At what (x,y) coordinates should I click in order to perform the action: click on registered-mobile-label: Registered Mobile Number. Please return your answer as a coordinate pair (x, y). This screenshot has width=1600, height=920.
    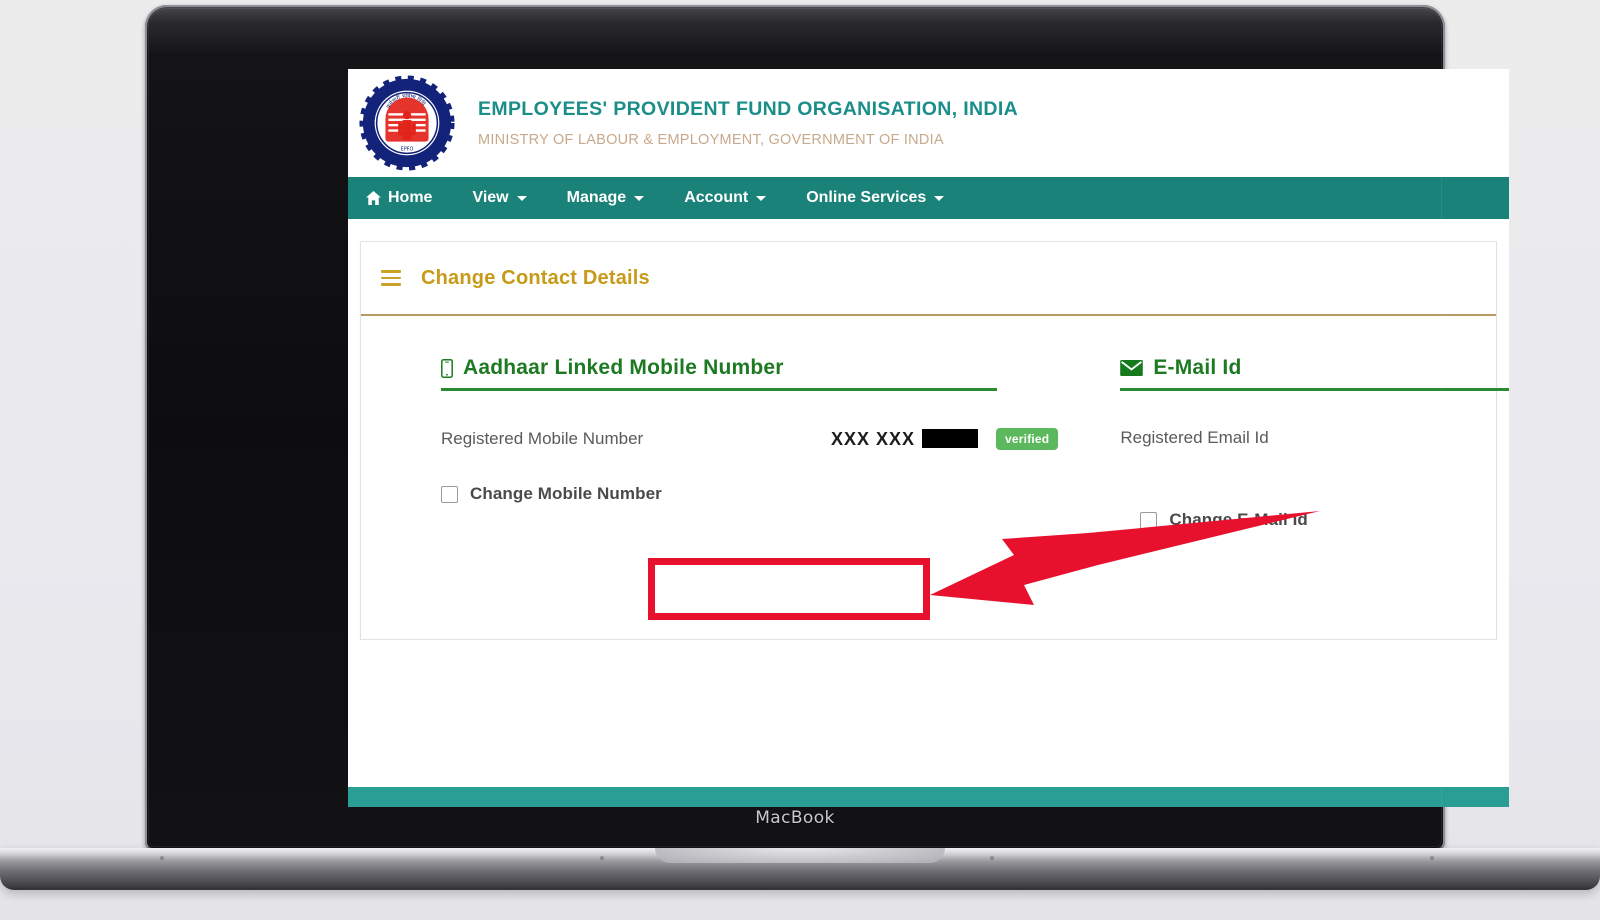
    Looking at the image, I should click on (542, 438).